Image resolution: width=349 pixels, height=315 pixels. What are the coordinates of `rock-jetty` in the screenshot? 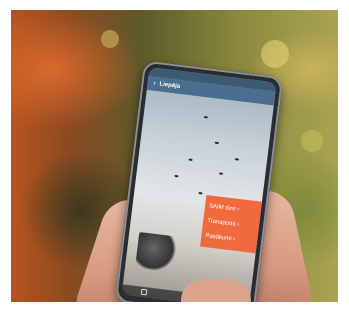 It's located at (157, 252).